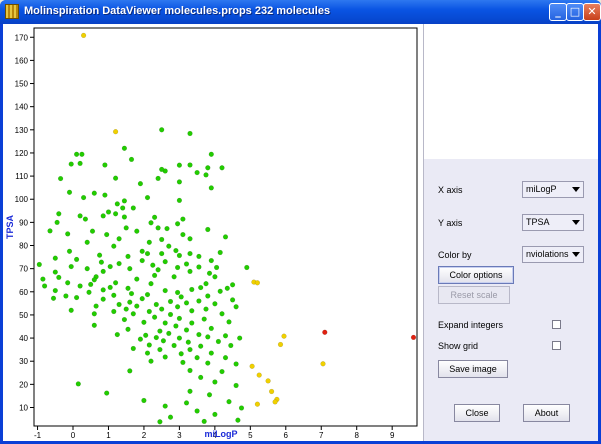 The height and width of the screenshot is (444, 601). What do you see at coordinates (546, 413) in the screenshot?
I see `about-button: About` at bounding box center [546, 413].